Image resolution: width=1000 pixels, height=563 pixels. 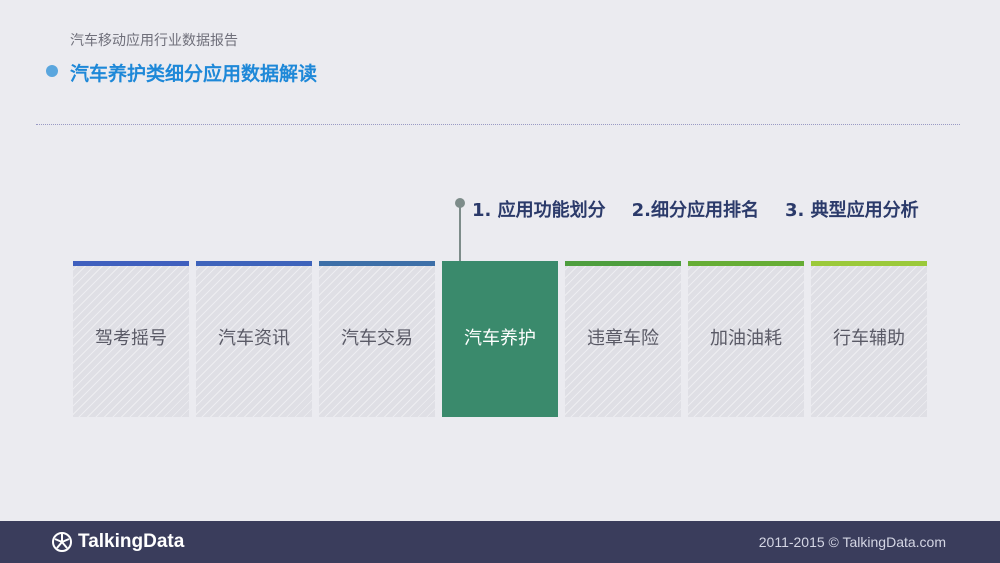 I want to click on category-card-car-maintenance: 汽车养护, so click(x=500, y=339).